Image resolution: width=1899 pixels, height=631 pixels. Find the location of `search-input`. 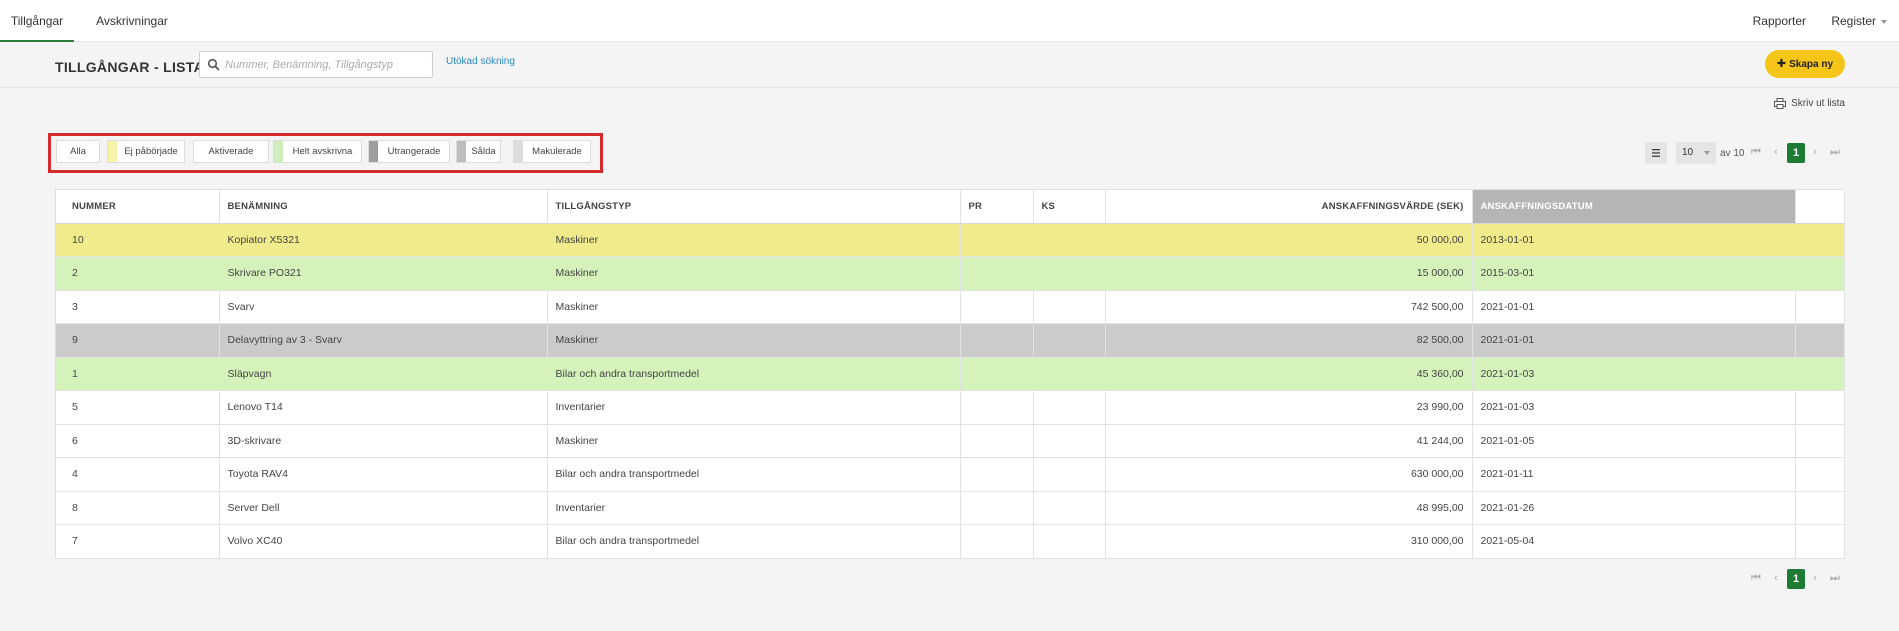

search-input is located at coordinates (325, 64).